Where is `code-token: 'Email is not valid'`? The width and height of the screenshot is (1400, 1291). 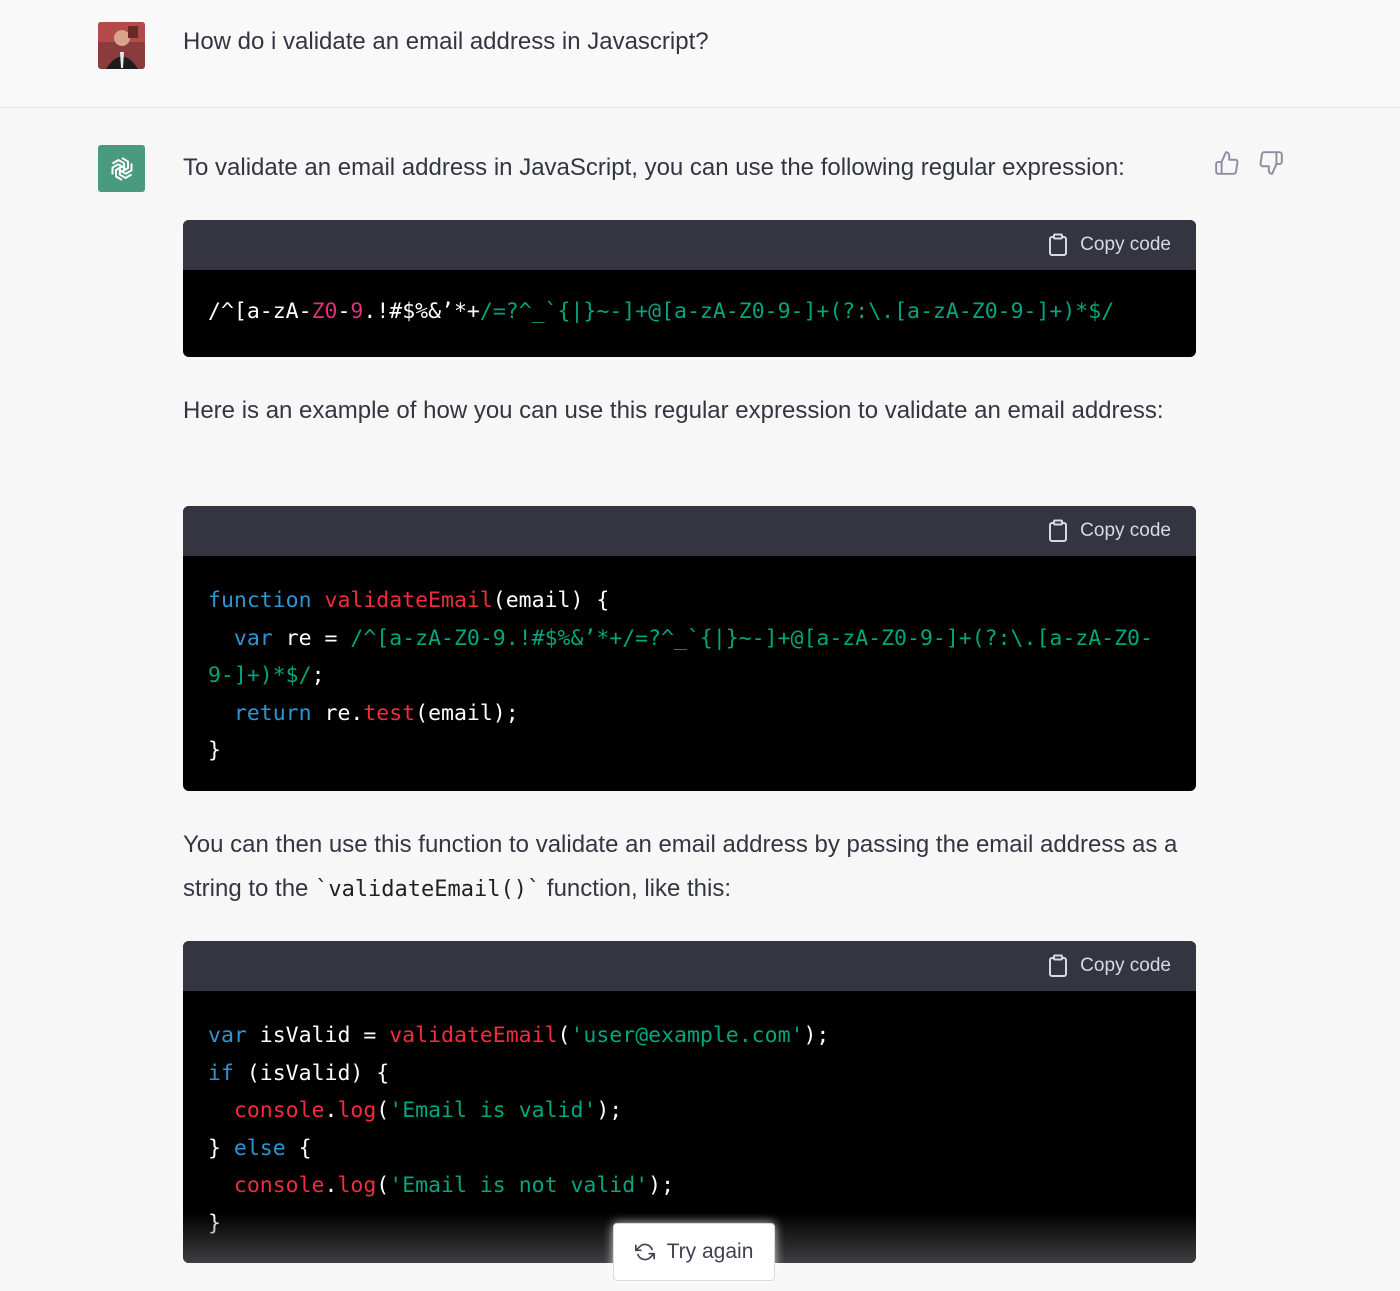
code-token: 'Email is not valid' is located at coordinates (519, 1185).